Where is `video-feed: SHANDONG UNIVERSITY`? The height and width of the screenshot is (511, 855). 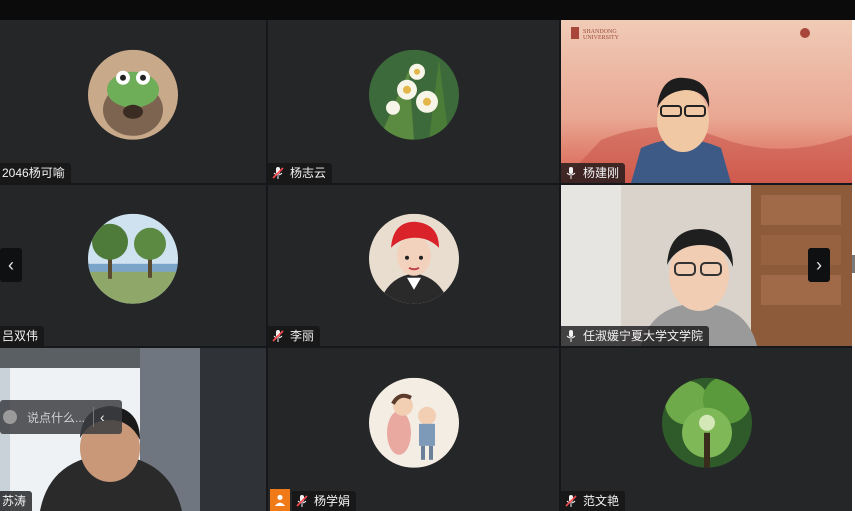 video-feed: SHANDONG UNIVERSITY is located at coordinates (706, 101).